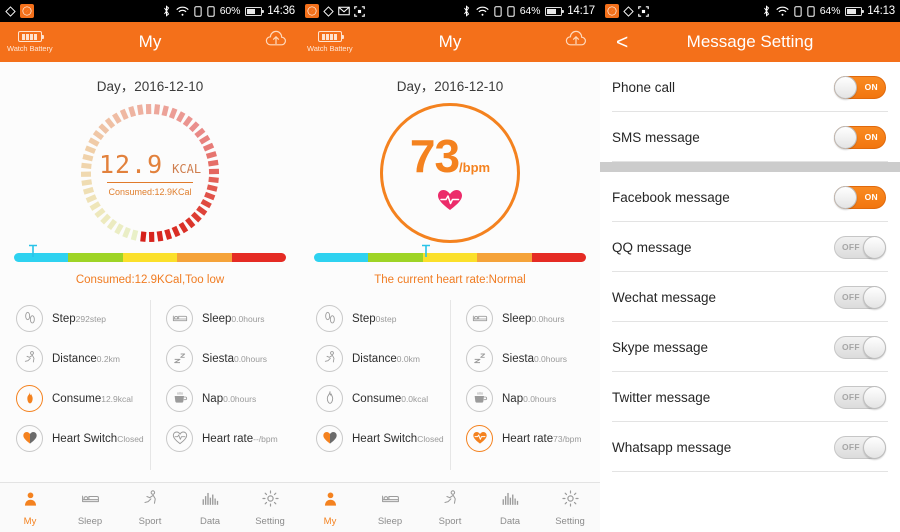 Image resolution: width=900 pixels, height=532 pixels. I want to click on gear-icon, so click(270, 501).